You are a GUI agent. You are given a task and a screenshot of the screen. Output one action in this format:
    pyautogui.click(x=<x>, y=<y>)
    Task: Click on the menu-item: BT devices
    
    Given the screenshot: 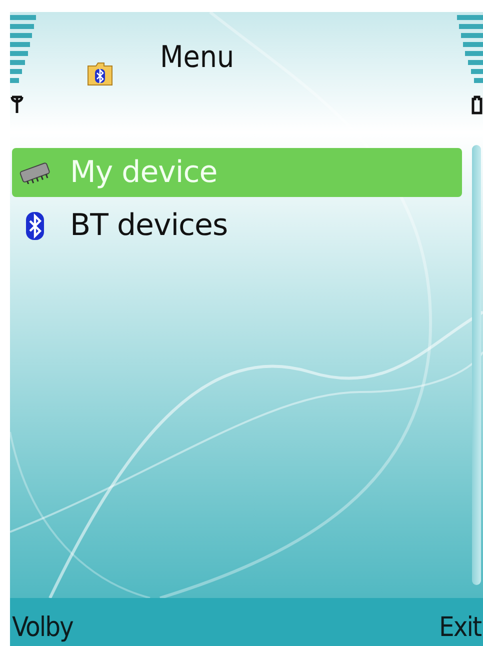 What is the action you would take?
    pyautogui.click(x=237, y=225)
    